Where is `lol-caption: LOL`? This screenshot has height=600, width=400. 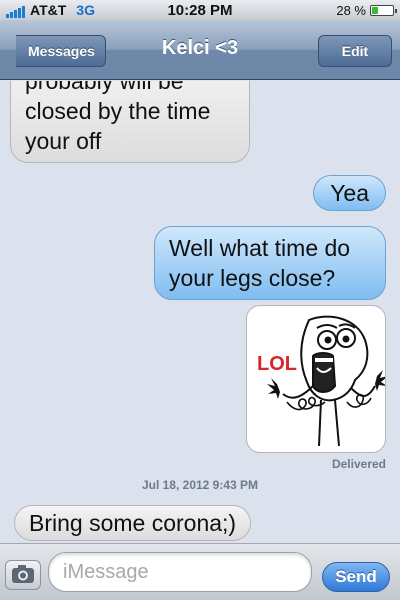 lol-caption: LOL is located at coordinates (277, 364).